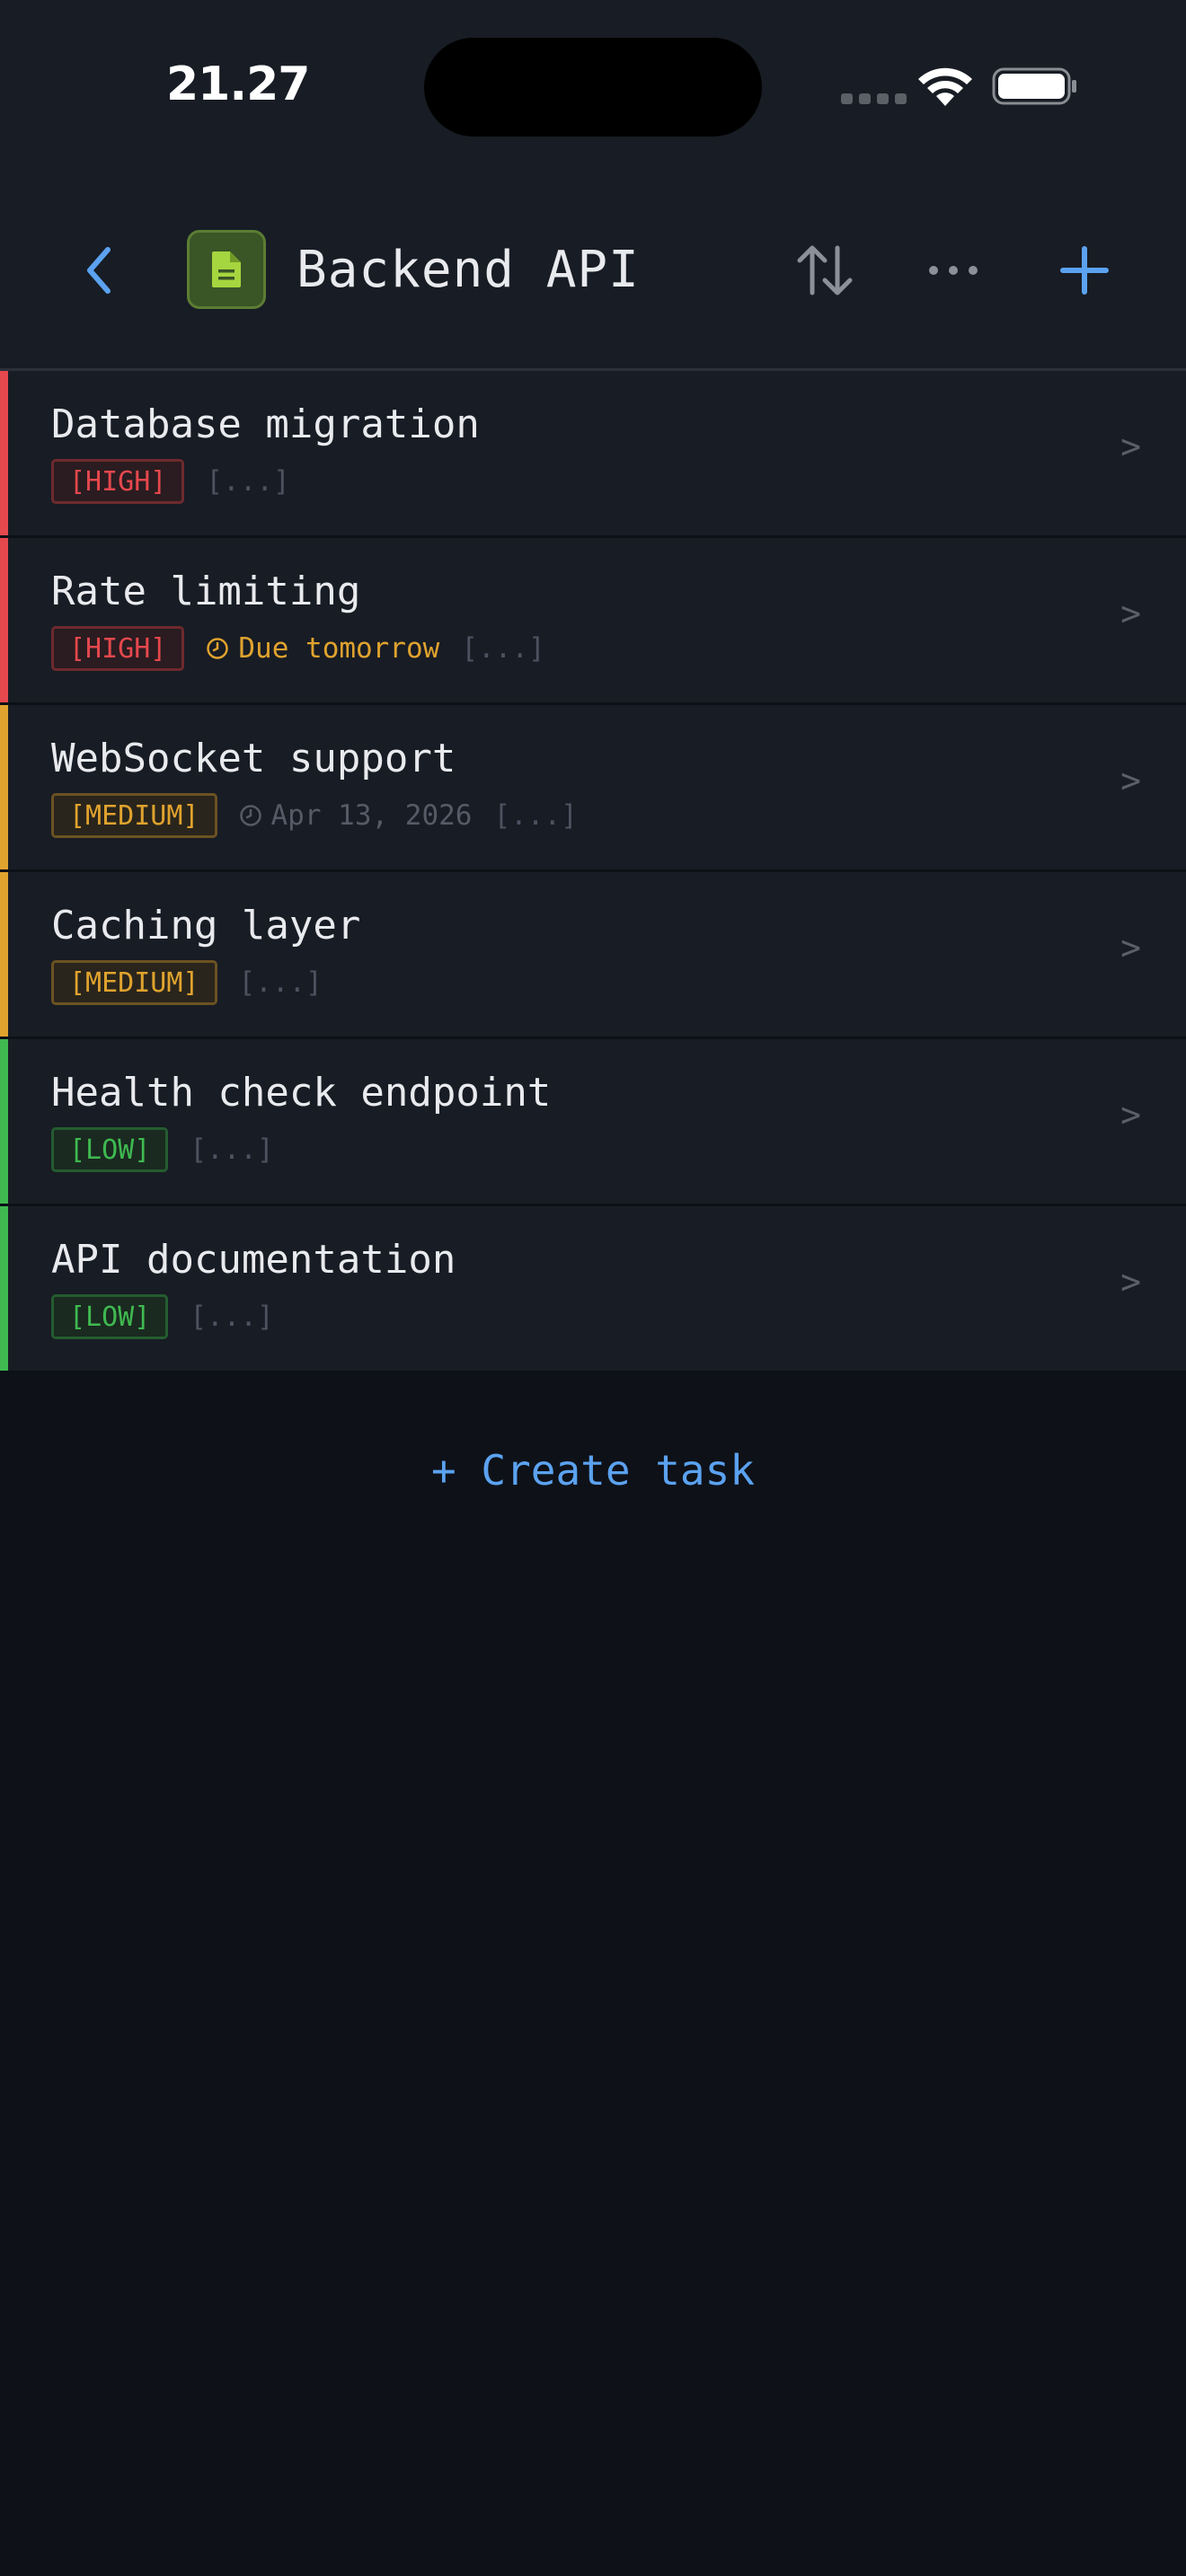 This screenshot has height=2576, width=1186. Describe the element at coordinates (253, 758) in the screenshot. I see `task-title: WebSocket support` at that location.